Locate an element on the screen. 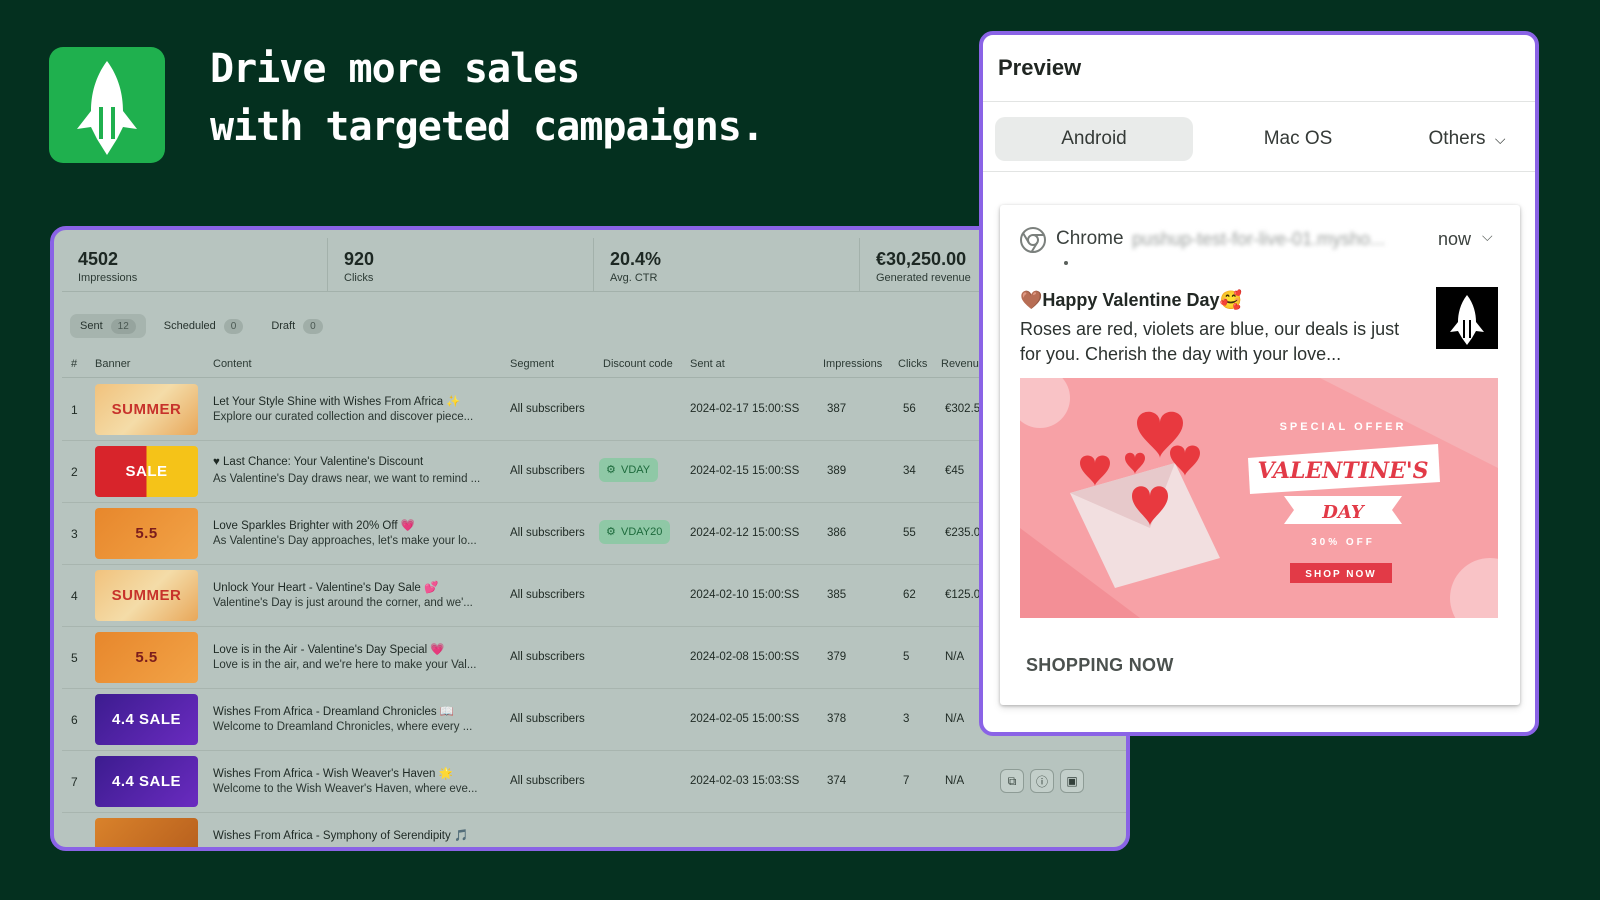 This screenshot has width=1600, height=900. impressions: 386 is located at coordinates (837, 533).